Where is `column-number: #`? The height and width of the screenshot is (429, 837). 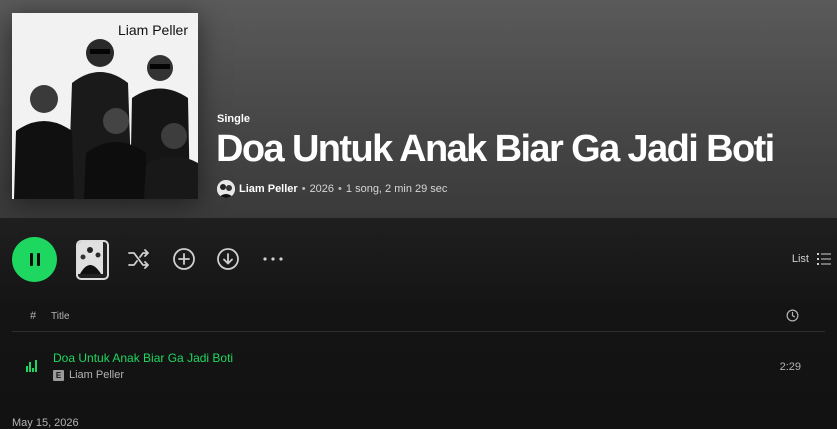 column-number: # is located at coordinates (33, 316).